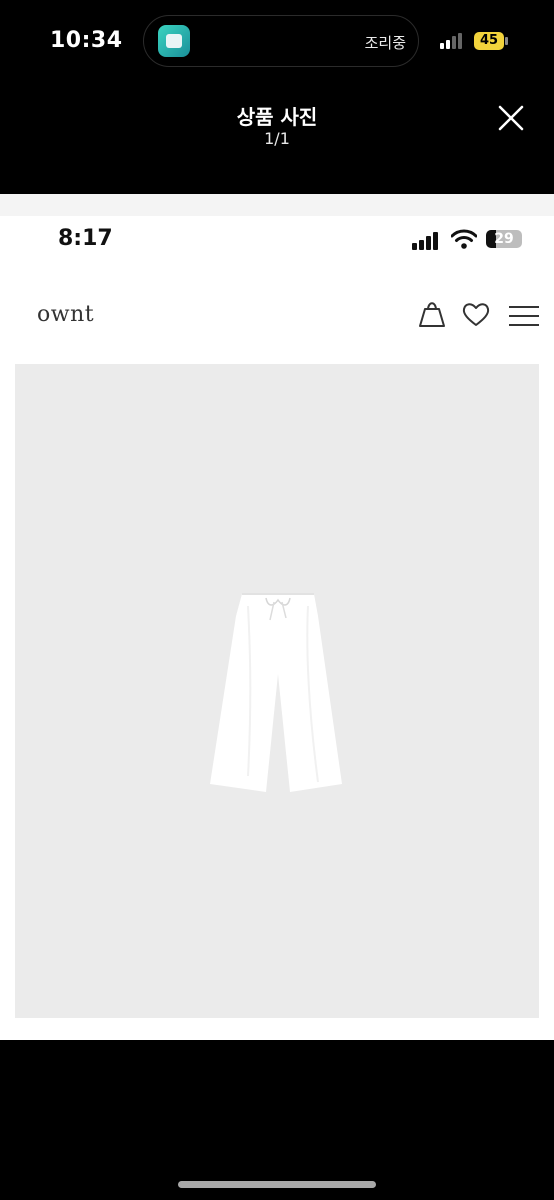 The height and width of the screenshot is (1200, 554). What do you see at coordinates (174, 41) in the screenshot?
I see `delivery-app-icon` at bounding box center [174, 41].